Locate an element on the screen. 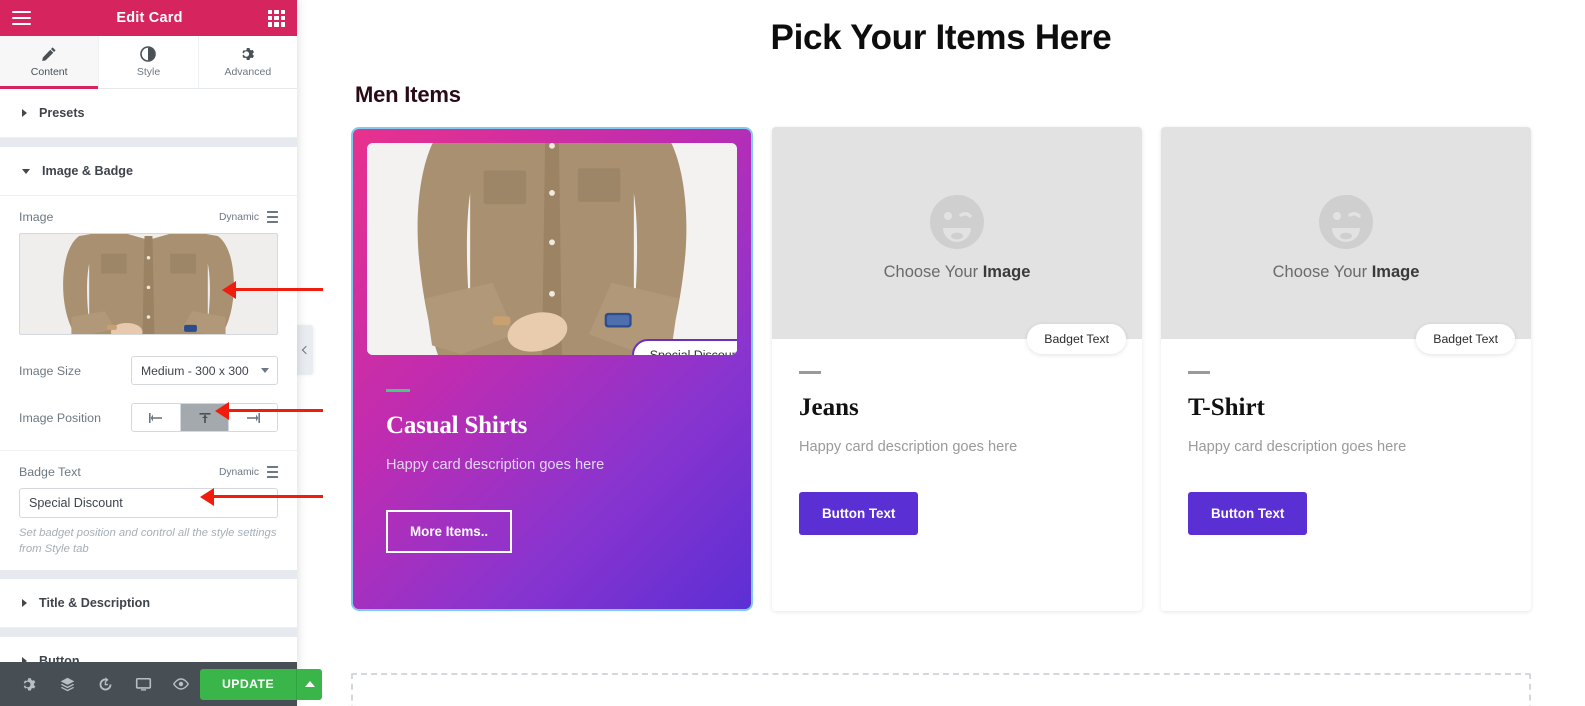  chevron-down-icon is located at coordinates (265, 370).